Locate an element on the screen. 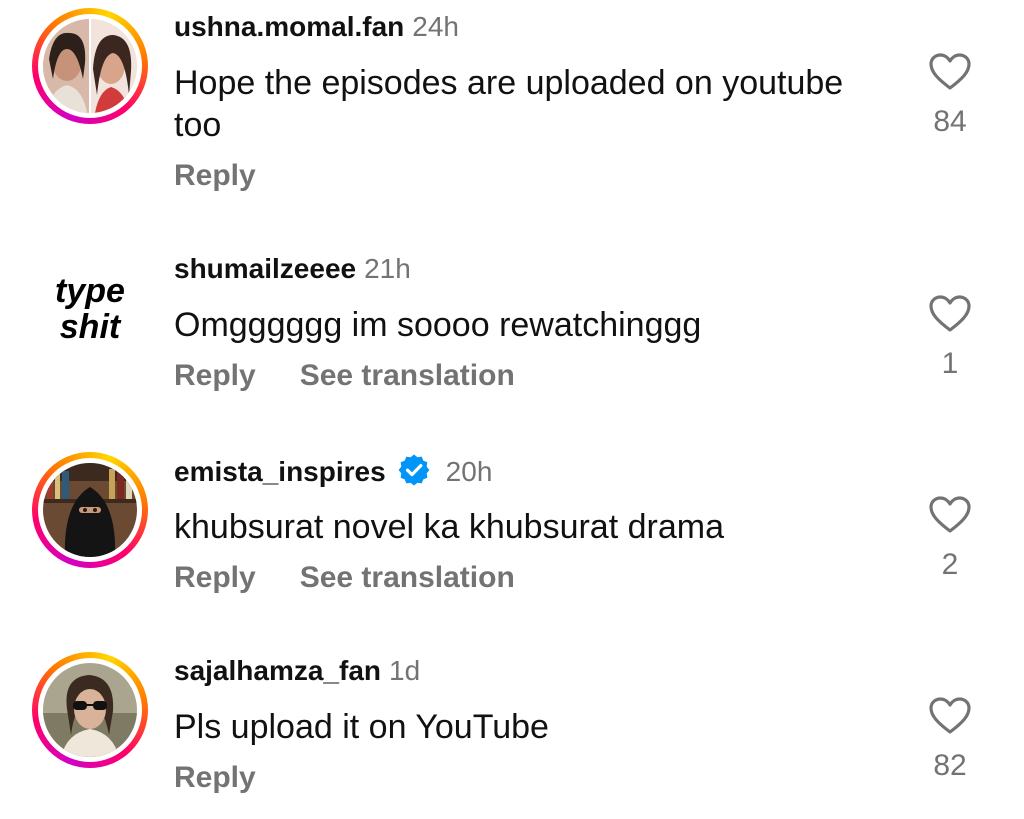 Image resolution: width=1024 pixels, height=819 pixels. comment-header: emista_inspires 20h is located at coordinates (333, 471).